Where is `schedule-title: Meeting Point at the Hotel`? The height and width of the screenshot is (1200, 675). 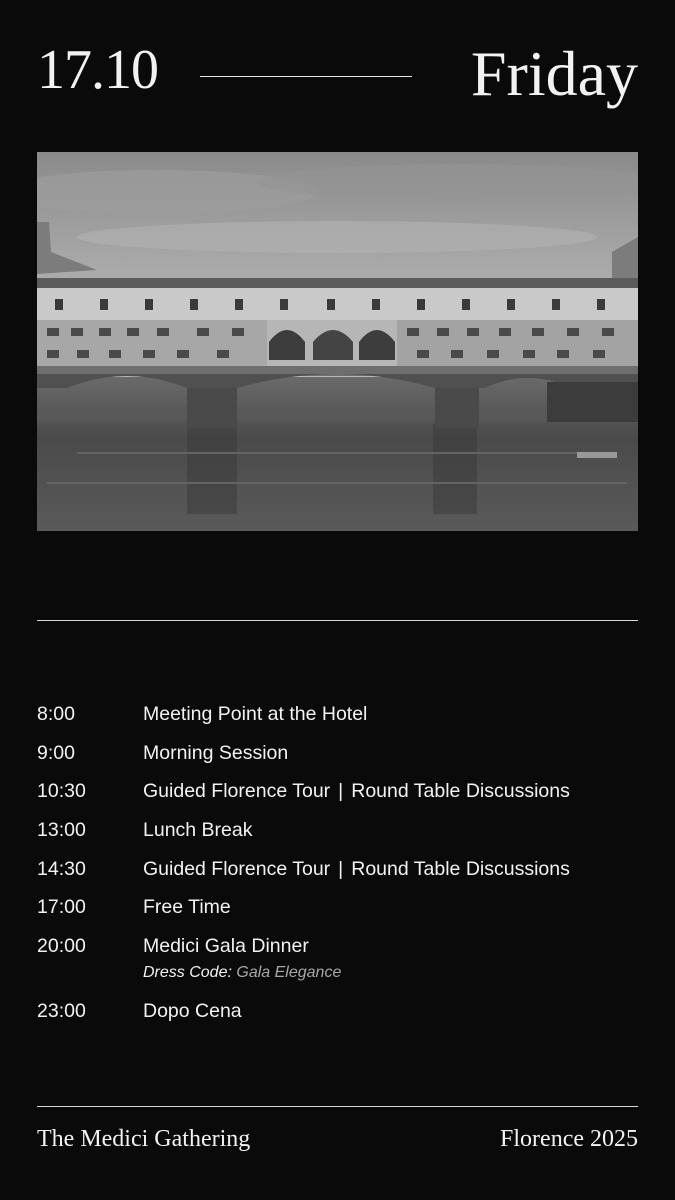 schedule-title: Meeting Point at the Hotel is located at coordinates (255, 714).